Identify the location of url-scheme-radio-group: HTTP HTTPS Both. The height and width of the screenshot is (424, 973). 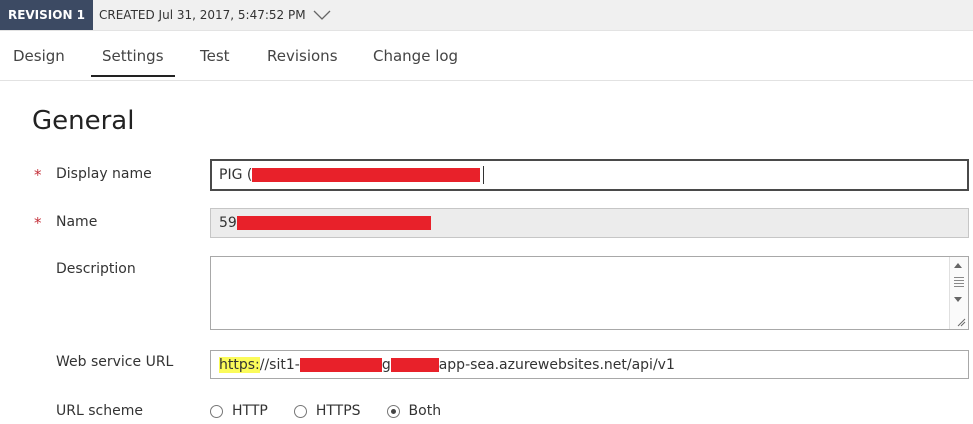
(338, 411).